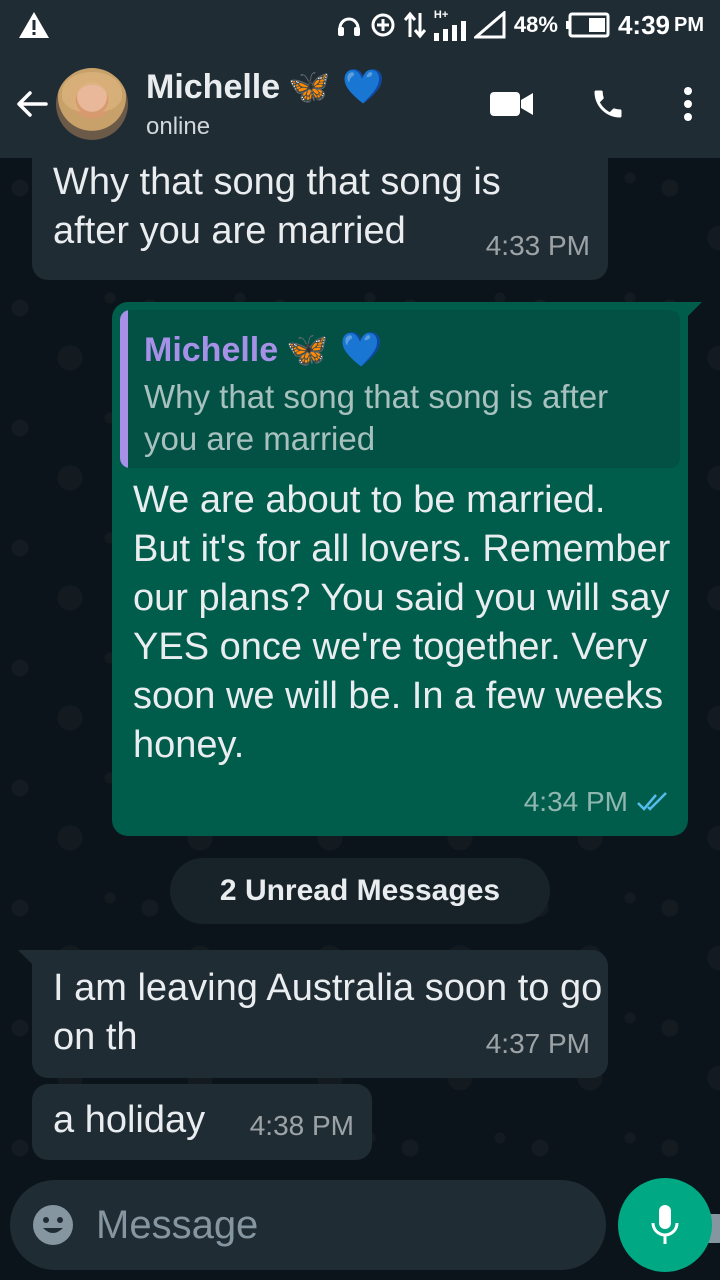 The height and width of the screenshot is (1280, 720). What do you see at coordinates (449, 25) in the screenshot?
I see `signal-icon: H+` at bounding box center [449, 25].